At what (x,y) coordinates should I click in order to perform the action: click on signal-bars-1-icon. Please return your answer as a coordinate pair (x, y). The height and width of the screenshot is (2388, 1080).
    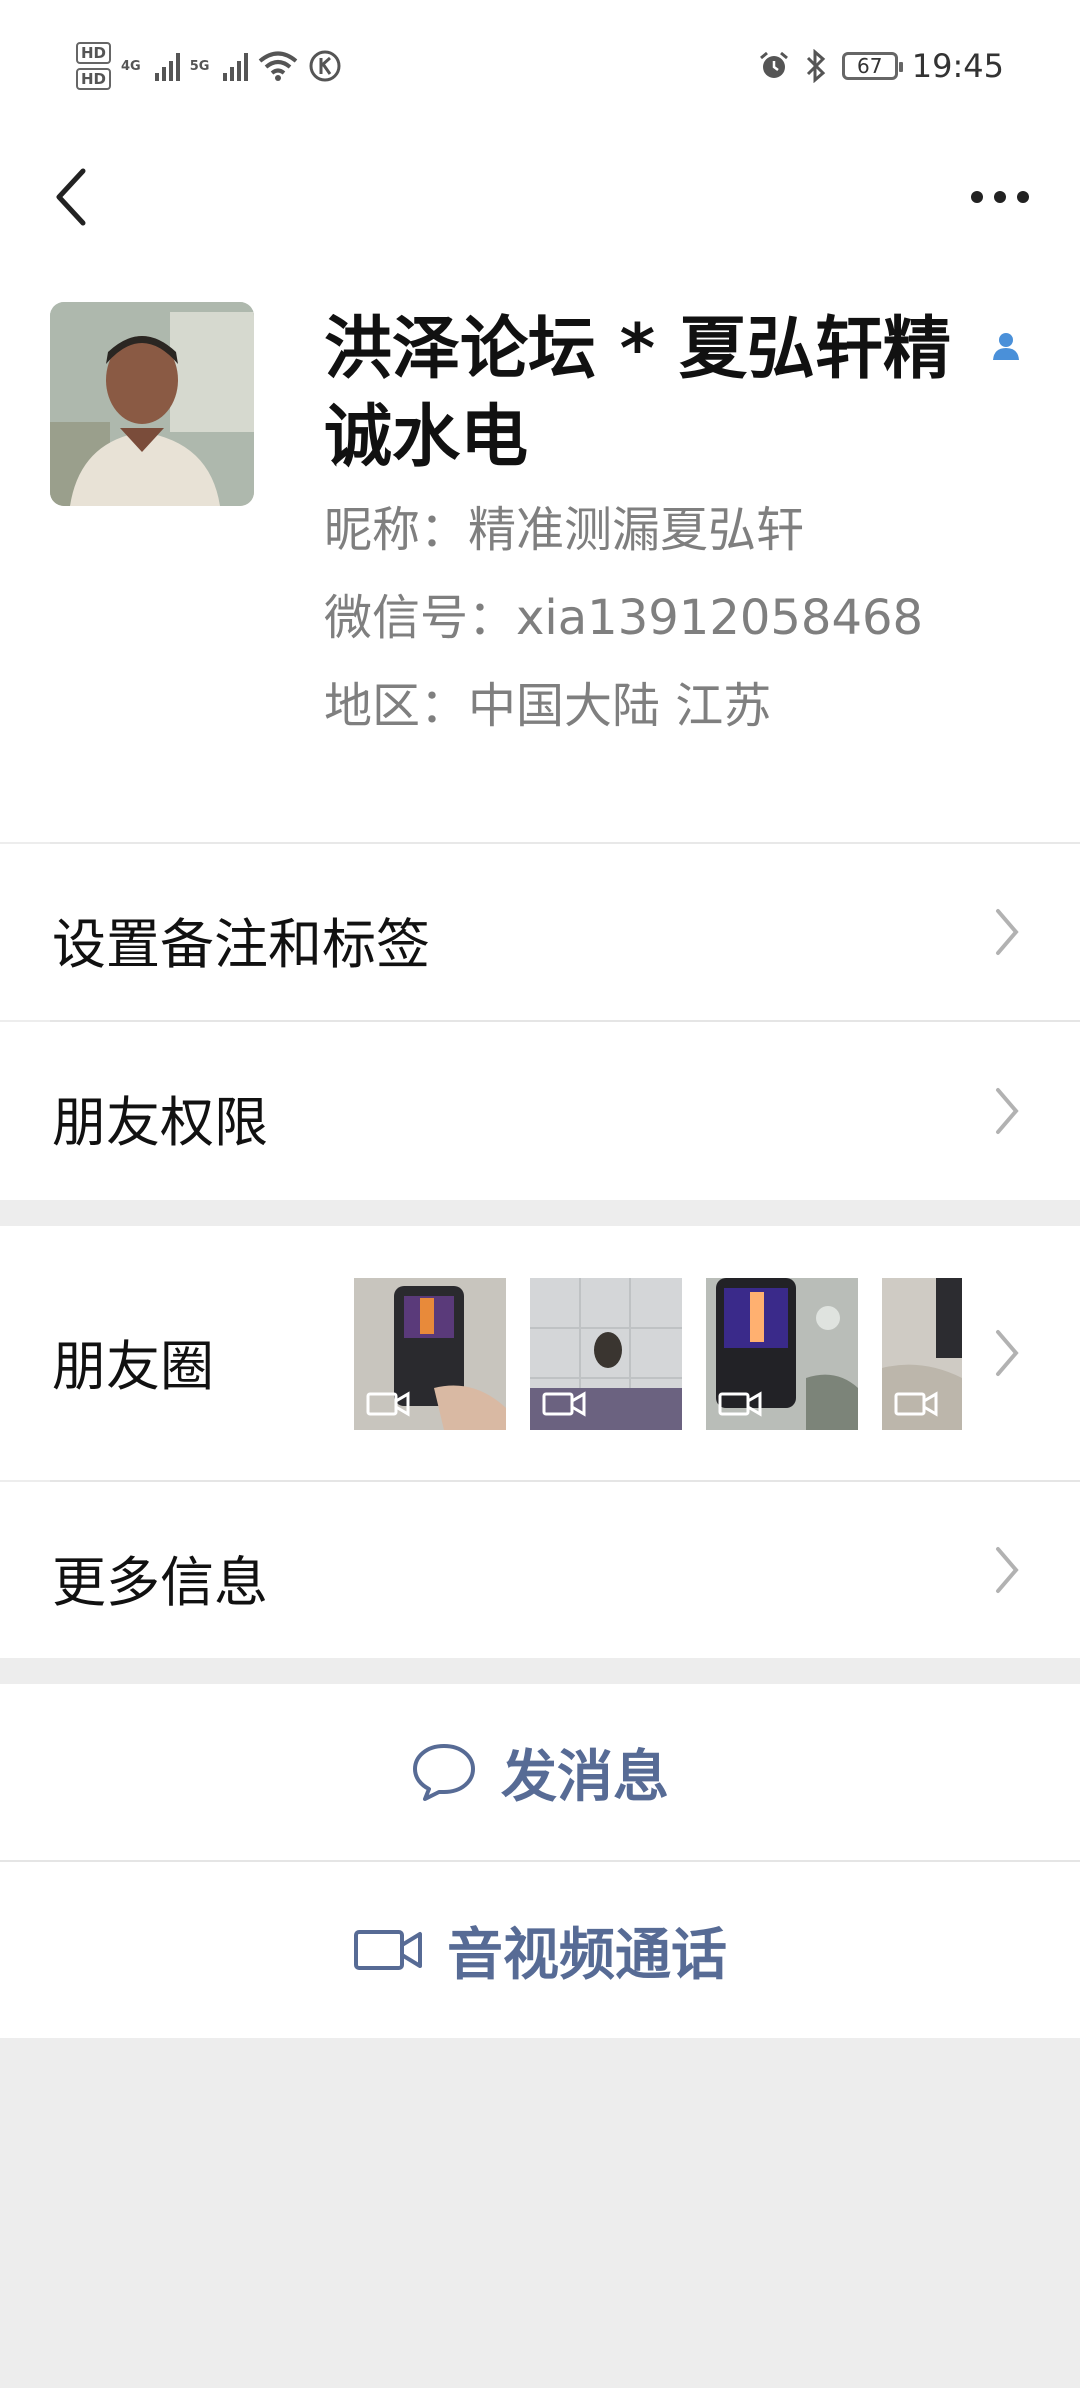
    Looking at the image, I should click on (167, 66).